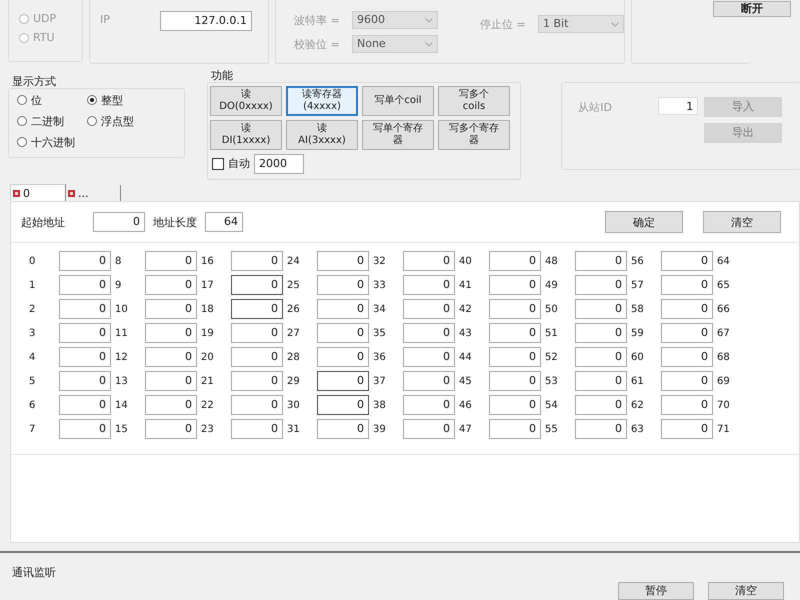  Describe the element at coordinates (678, 105) in the screenshot. I see `slave-id-field: 1` at that location.